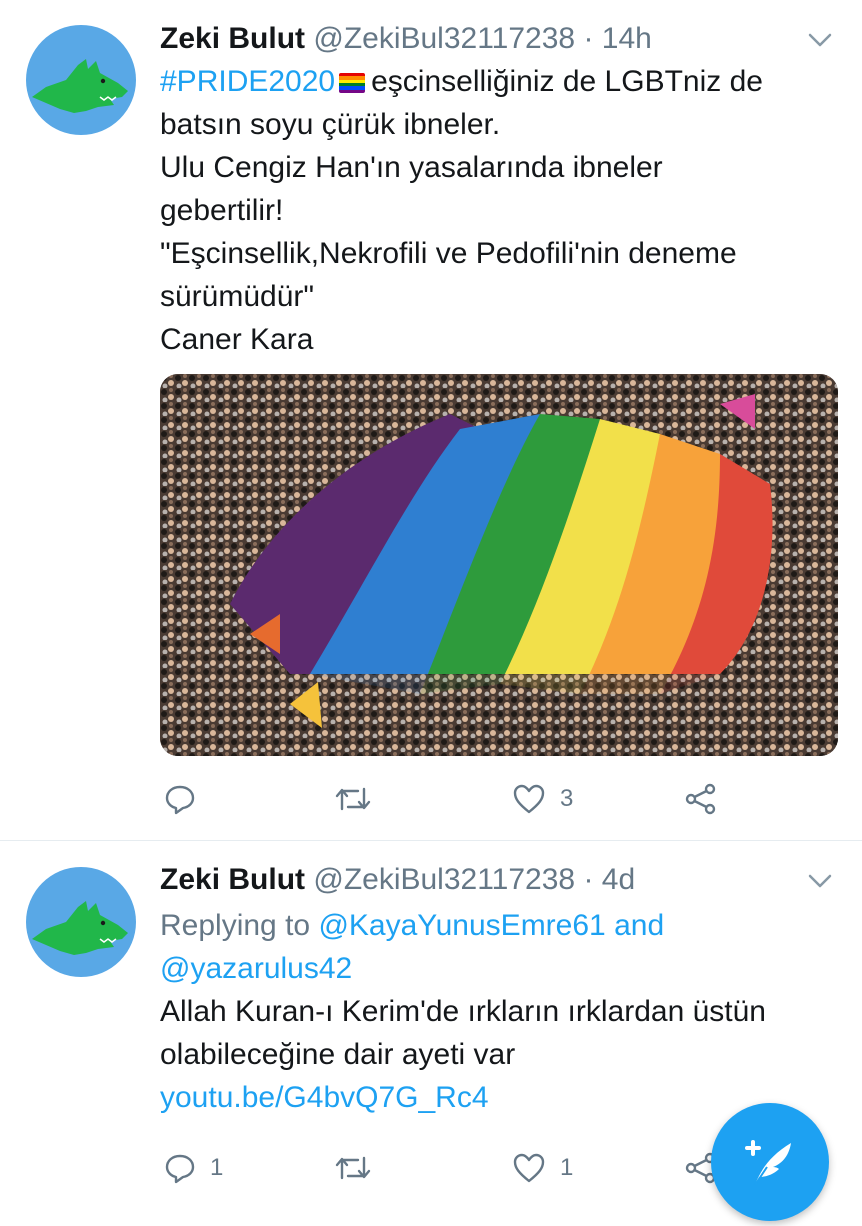 Image resolution: width=862 pixels, height=1226 pixels. What do you see at coordinates (217, 1167) in the screenshot?
I see `reply-count: 1` at bounding box center [217, 1167].